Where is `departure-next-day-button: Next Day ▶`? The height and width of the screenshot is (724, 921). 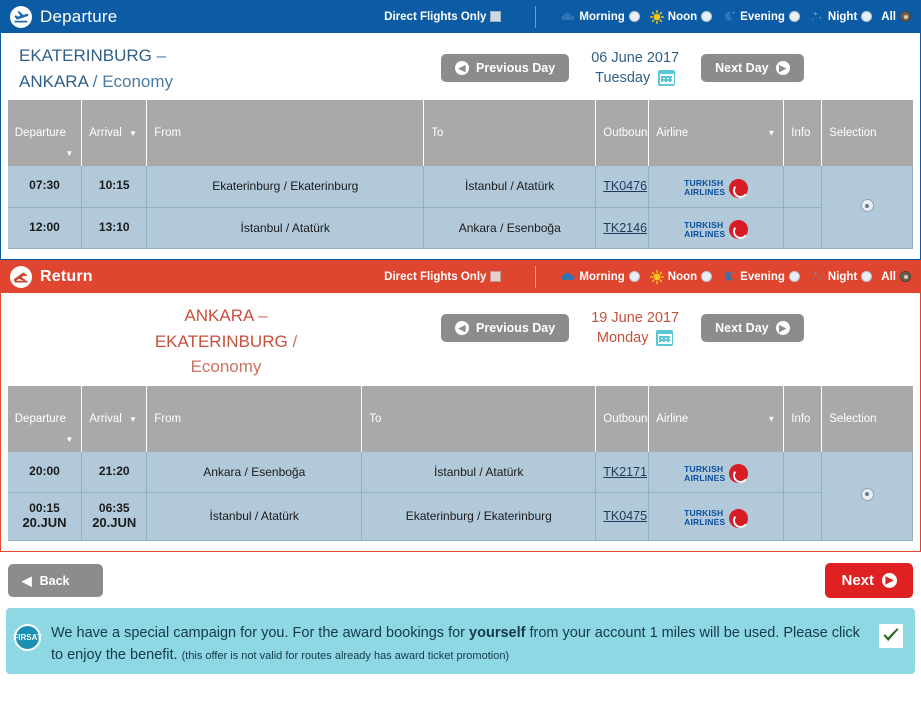
departure-next-day-button: Next Day ▶ is located at coordinates (752, 67).